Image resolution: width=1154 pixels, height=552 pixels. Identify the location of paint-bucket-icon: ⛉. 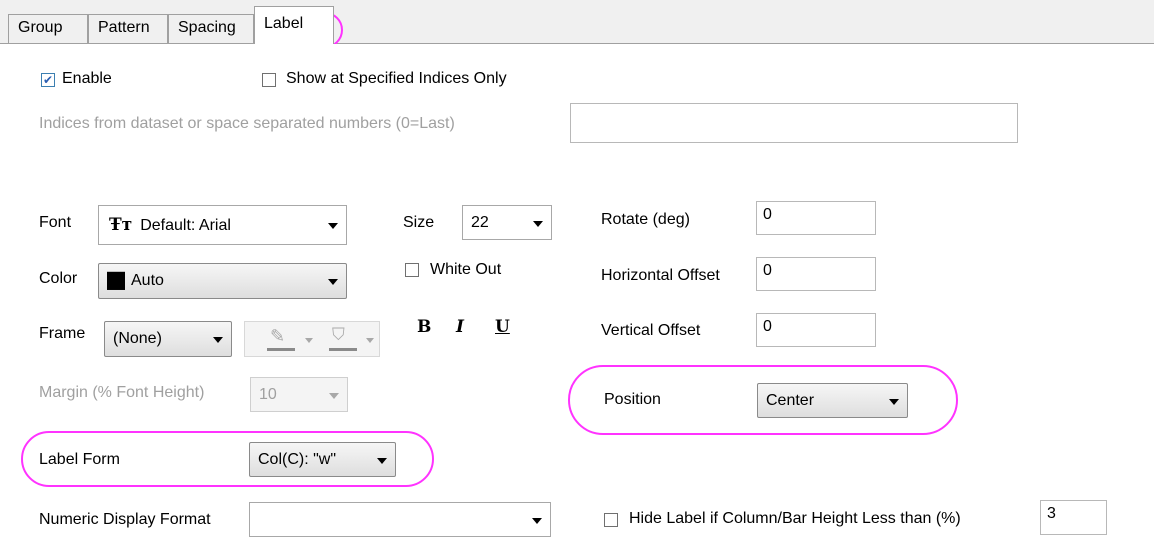
(338, 335).